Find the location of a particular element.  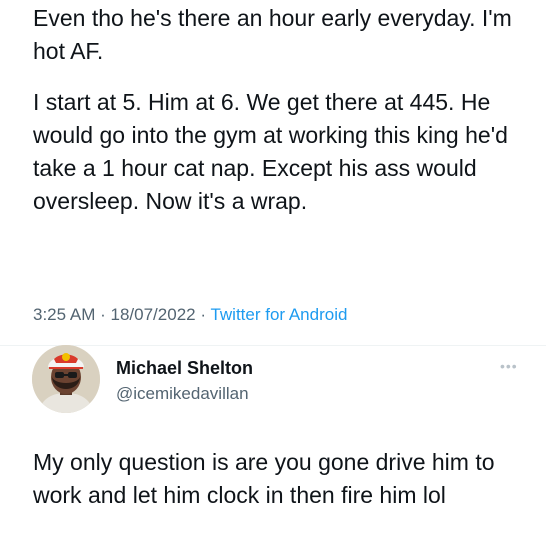

reply-author-name: Michael Shelton is located at coordinates (184, 368).